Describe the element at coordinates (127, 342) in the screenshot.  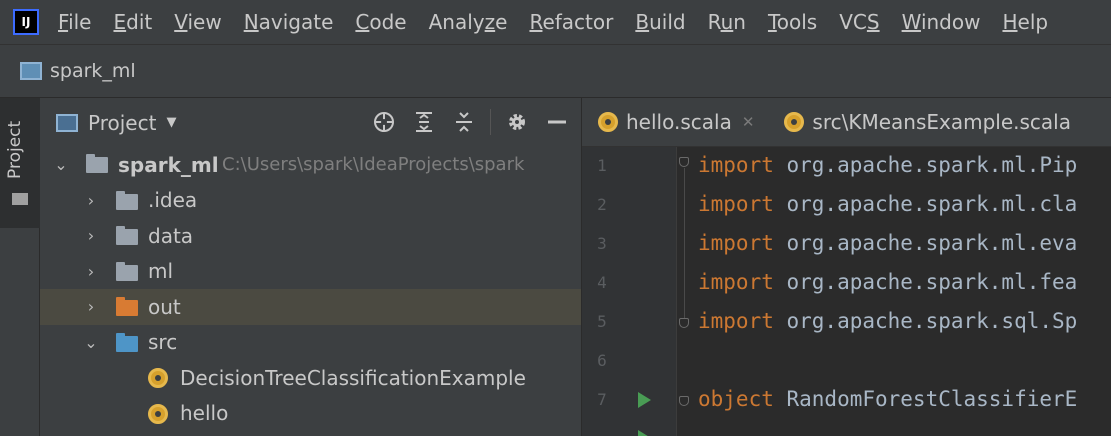
I see `source-folder-icon` at that location.